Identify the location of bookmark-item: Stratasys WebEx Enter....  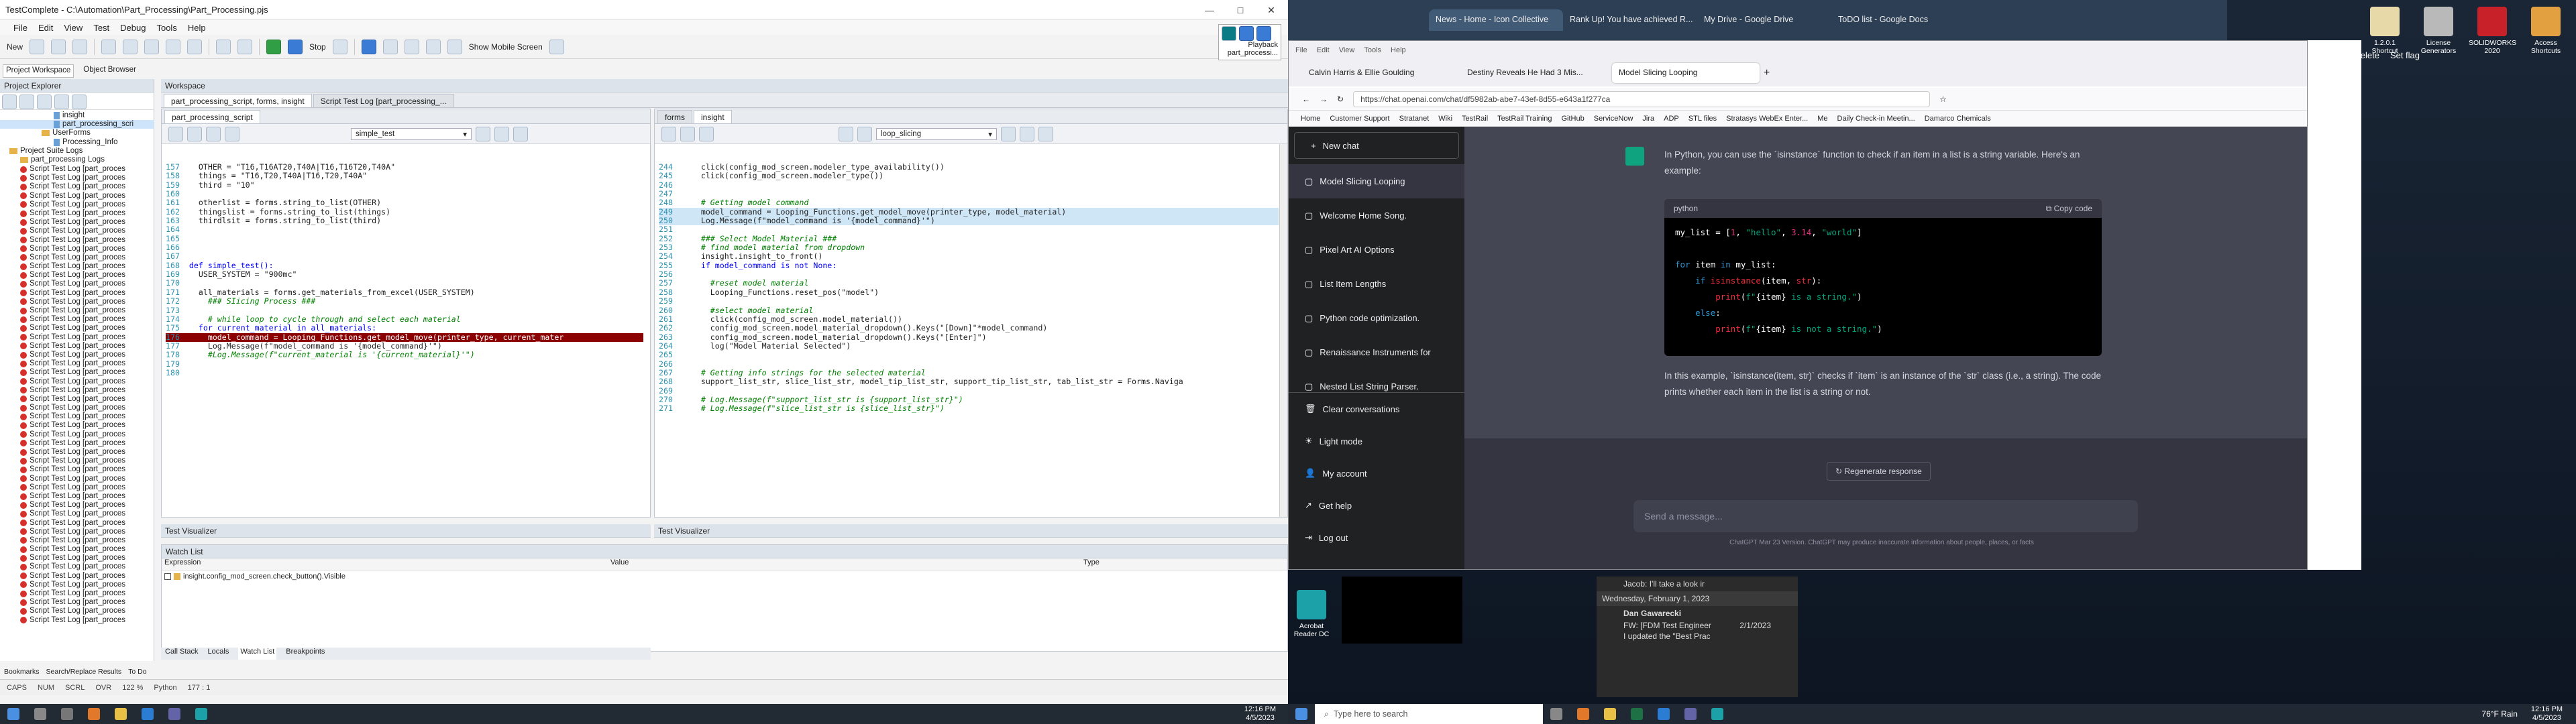
(1767, 119).